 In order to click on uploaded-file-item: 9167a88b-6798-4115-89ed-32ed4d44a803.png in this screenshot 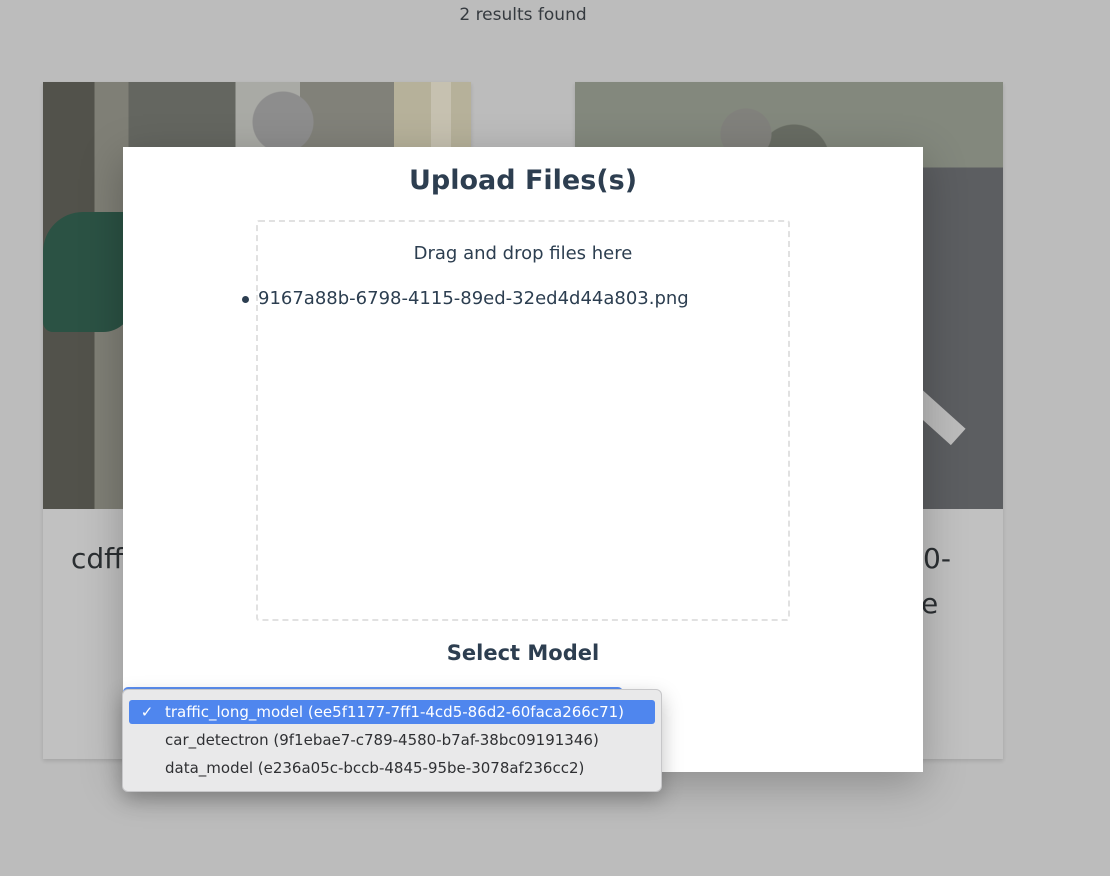, I will do `click(465, 298)`.